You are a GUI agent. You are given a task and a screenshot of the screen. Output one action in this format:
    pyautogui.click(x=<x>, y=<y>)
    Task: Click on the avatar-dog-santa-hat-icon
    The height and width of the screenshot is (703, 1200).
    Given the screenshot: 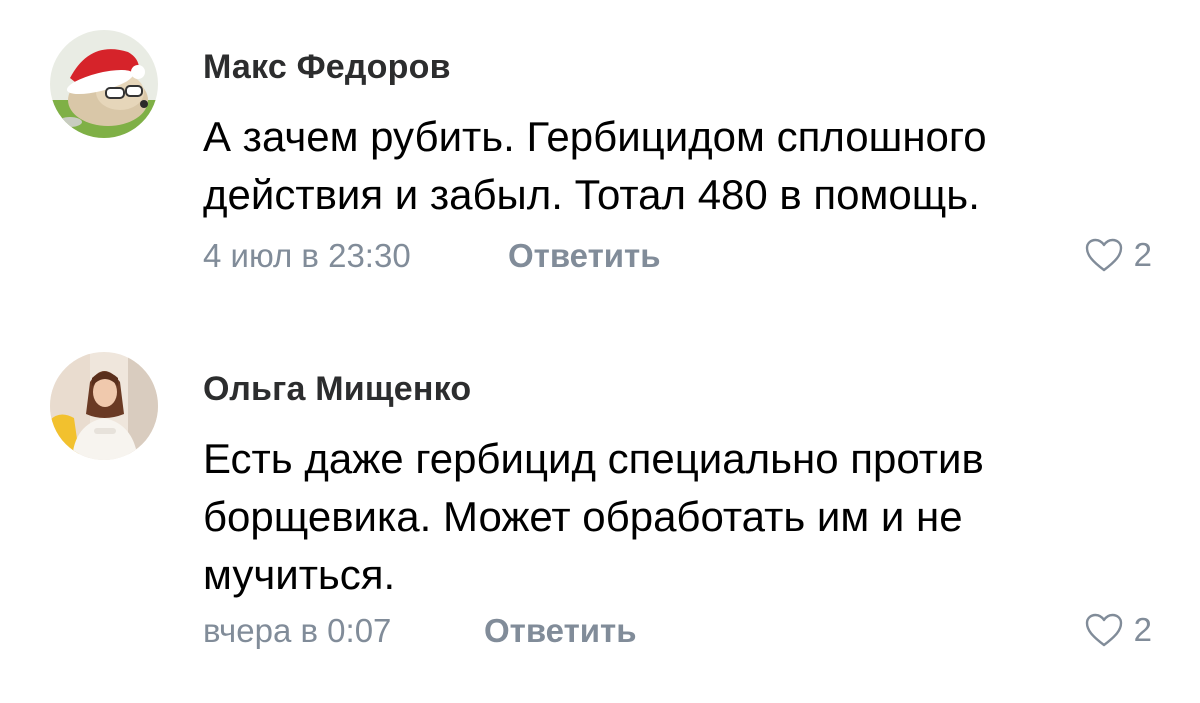 What is the action you would take?
    pyautogui.click(x=104, y=84)
    